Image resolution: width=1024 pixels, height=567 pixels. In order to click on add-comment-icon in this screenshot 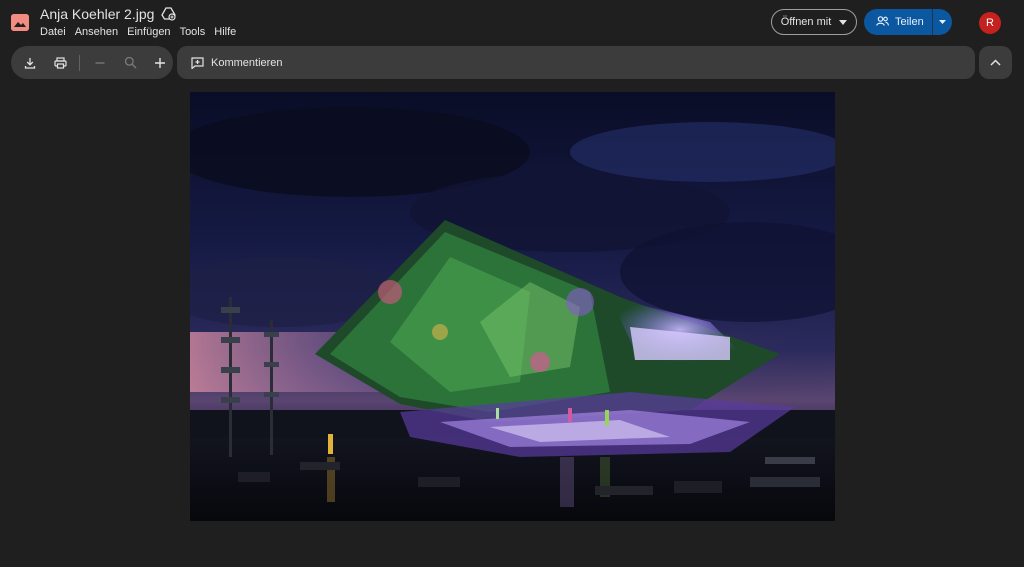, I will do `click(197, 62)`.